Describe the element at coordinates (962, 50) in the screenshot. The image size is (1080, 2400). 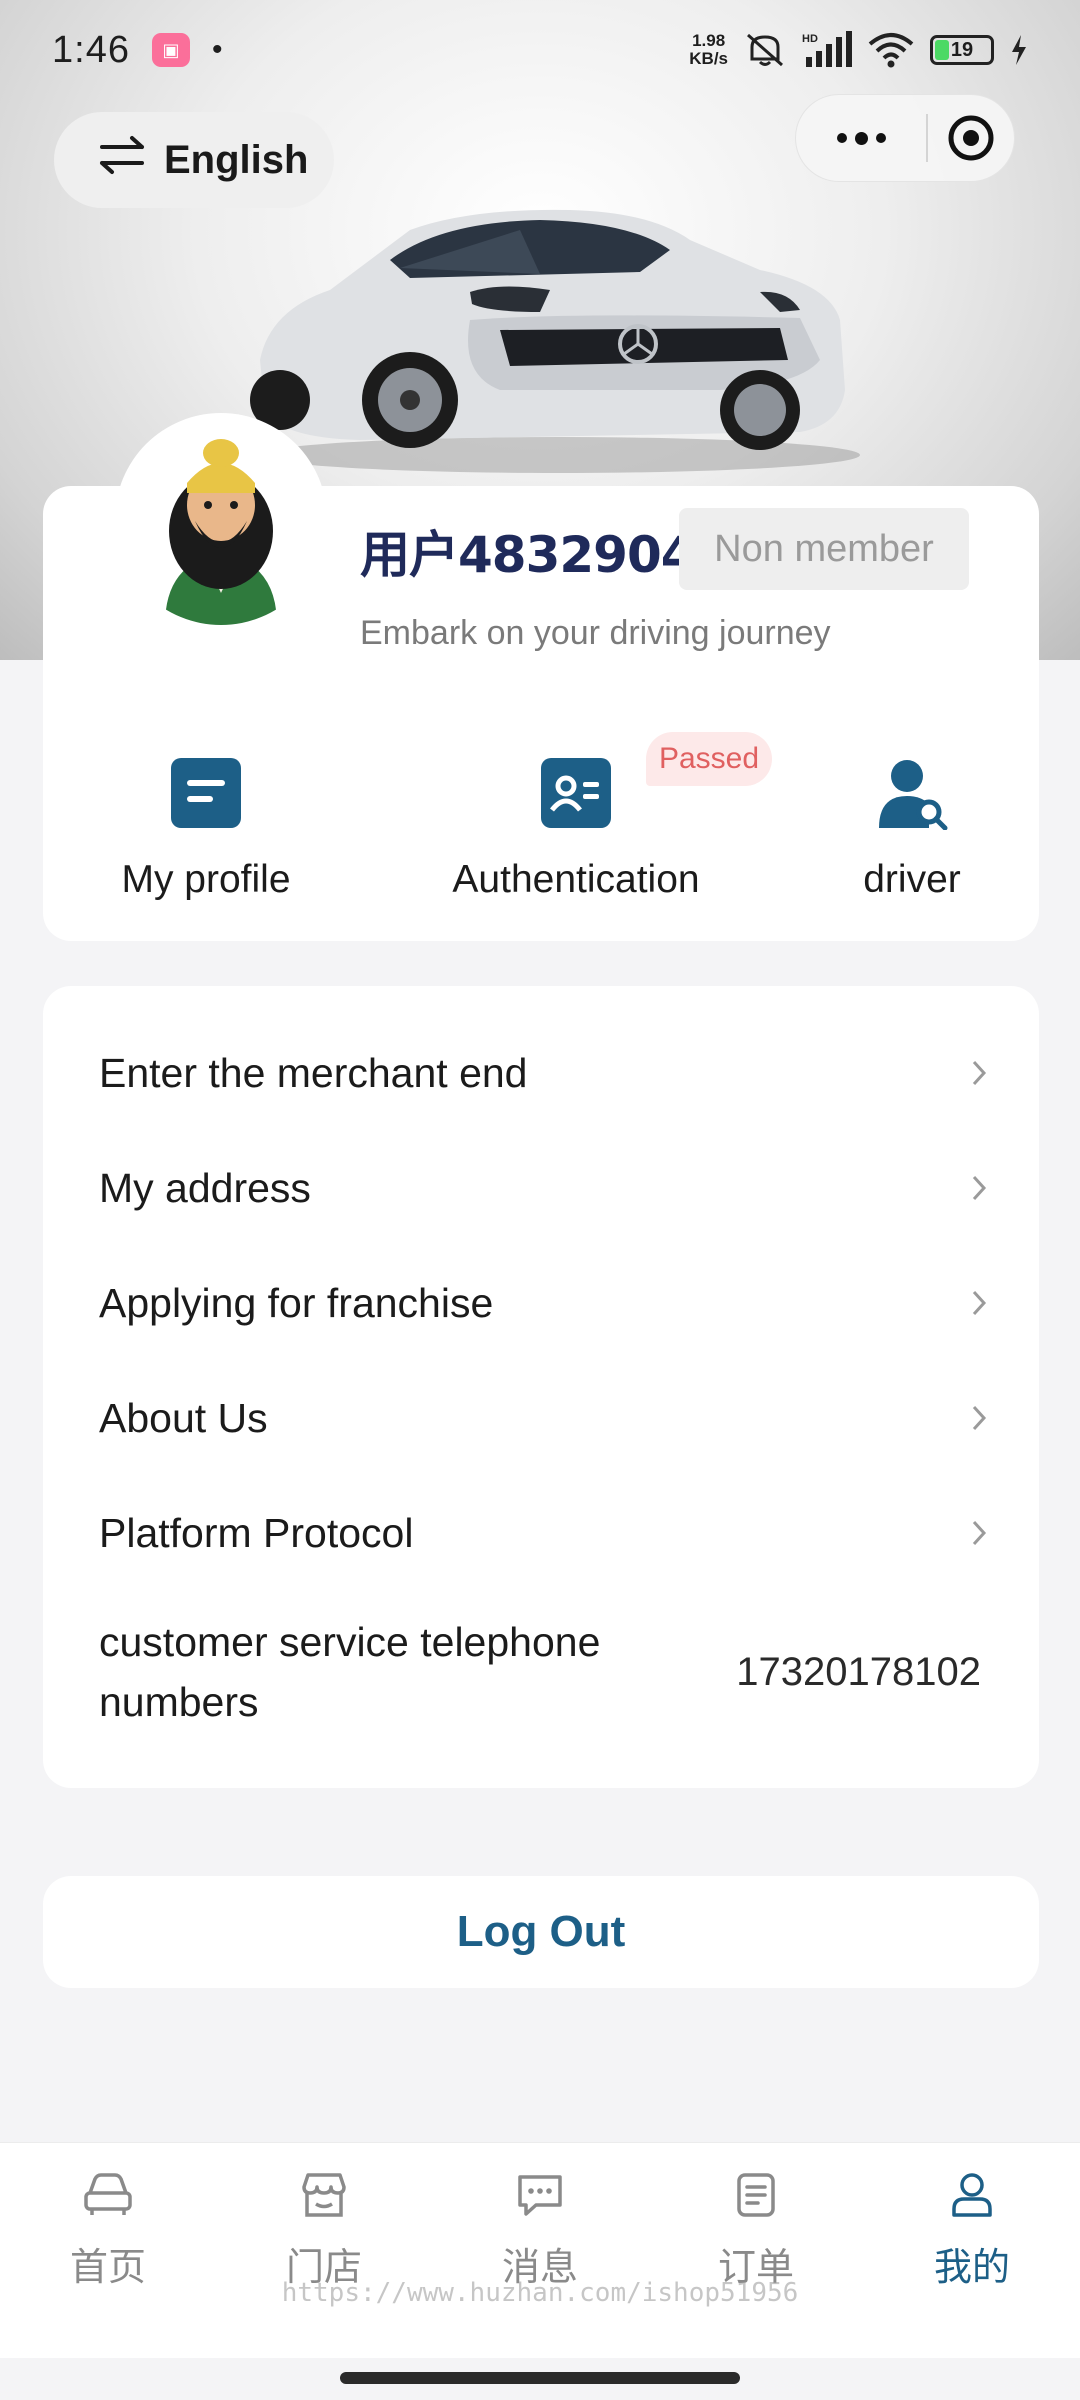
I see `battery-icon: 19` at that location.